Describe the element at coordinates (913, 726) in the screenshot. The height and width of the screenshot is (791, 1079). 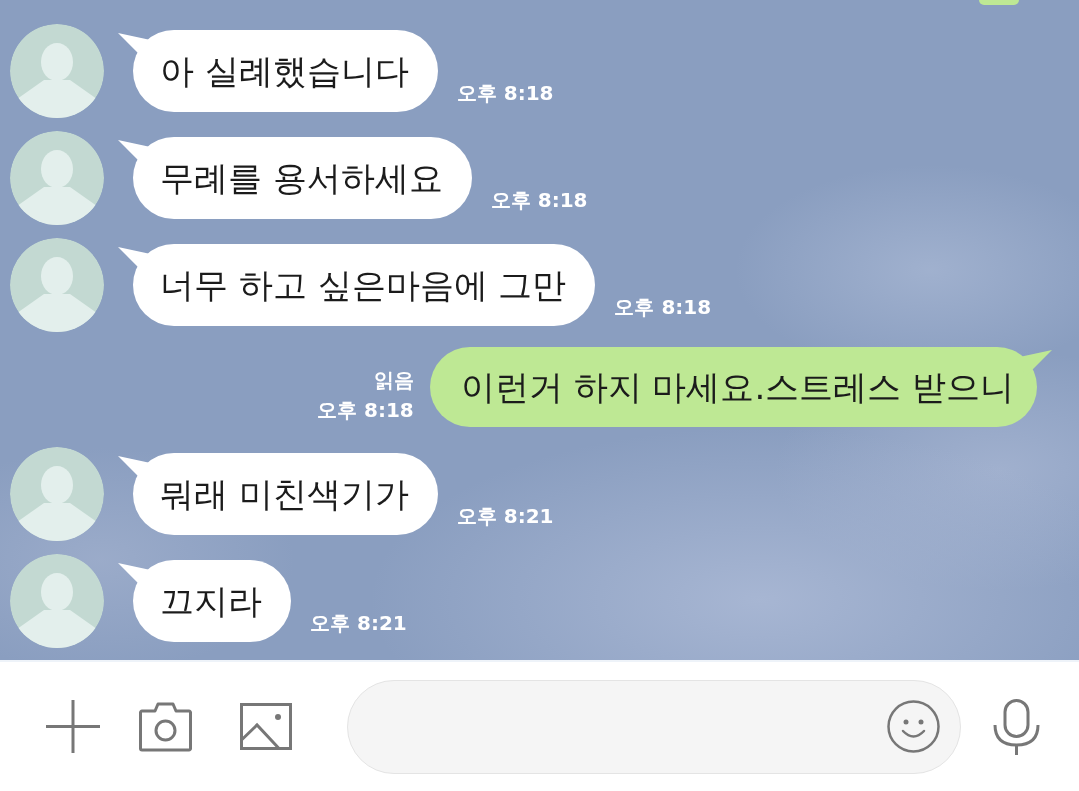
I see `emoji-icon` at that location.